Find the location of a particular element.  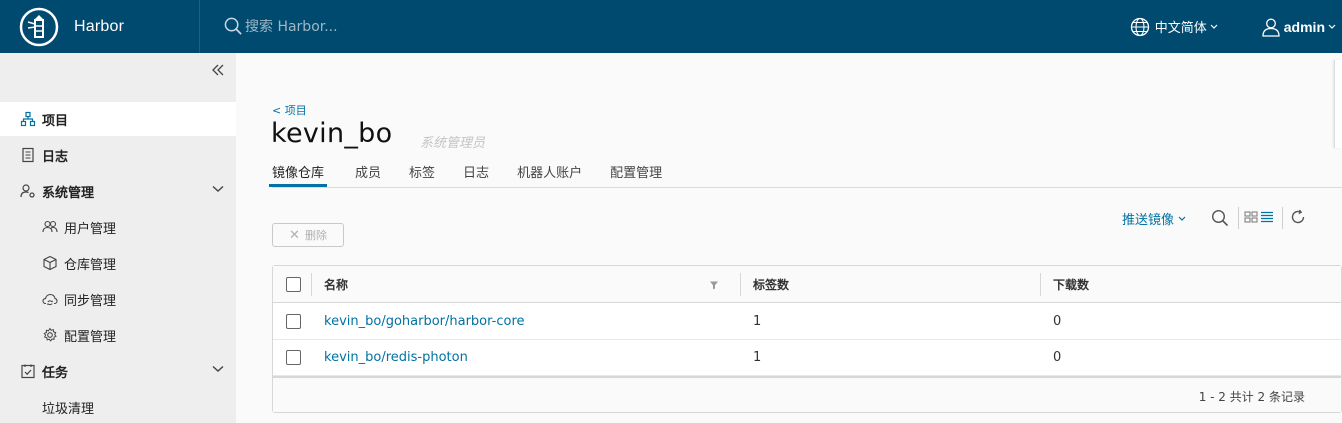

view-toggle-icon is located at coordinates (1259, 217).